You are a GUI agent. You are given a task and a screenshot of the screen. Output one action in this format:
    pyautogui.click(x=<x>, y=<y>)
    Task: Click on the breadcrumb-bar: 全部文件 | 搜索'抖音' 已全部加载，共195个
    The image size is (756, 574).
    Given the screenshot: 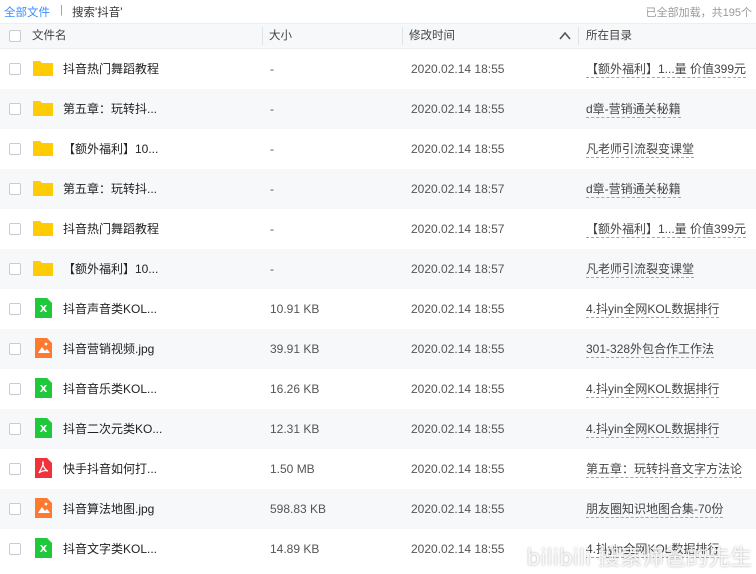 What is the action you would take?
    pyautogui.click(x=378, y=11)
    